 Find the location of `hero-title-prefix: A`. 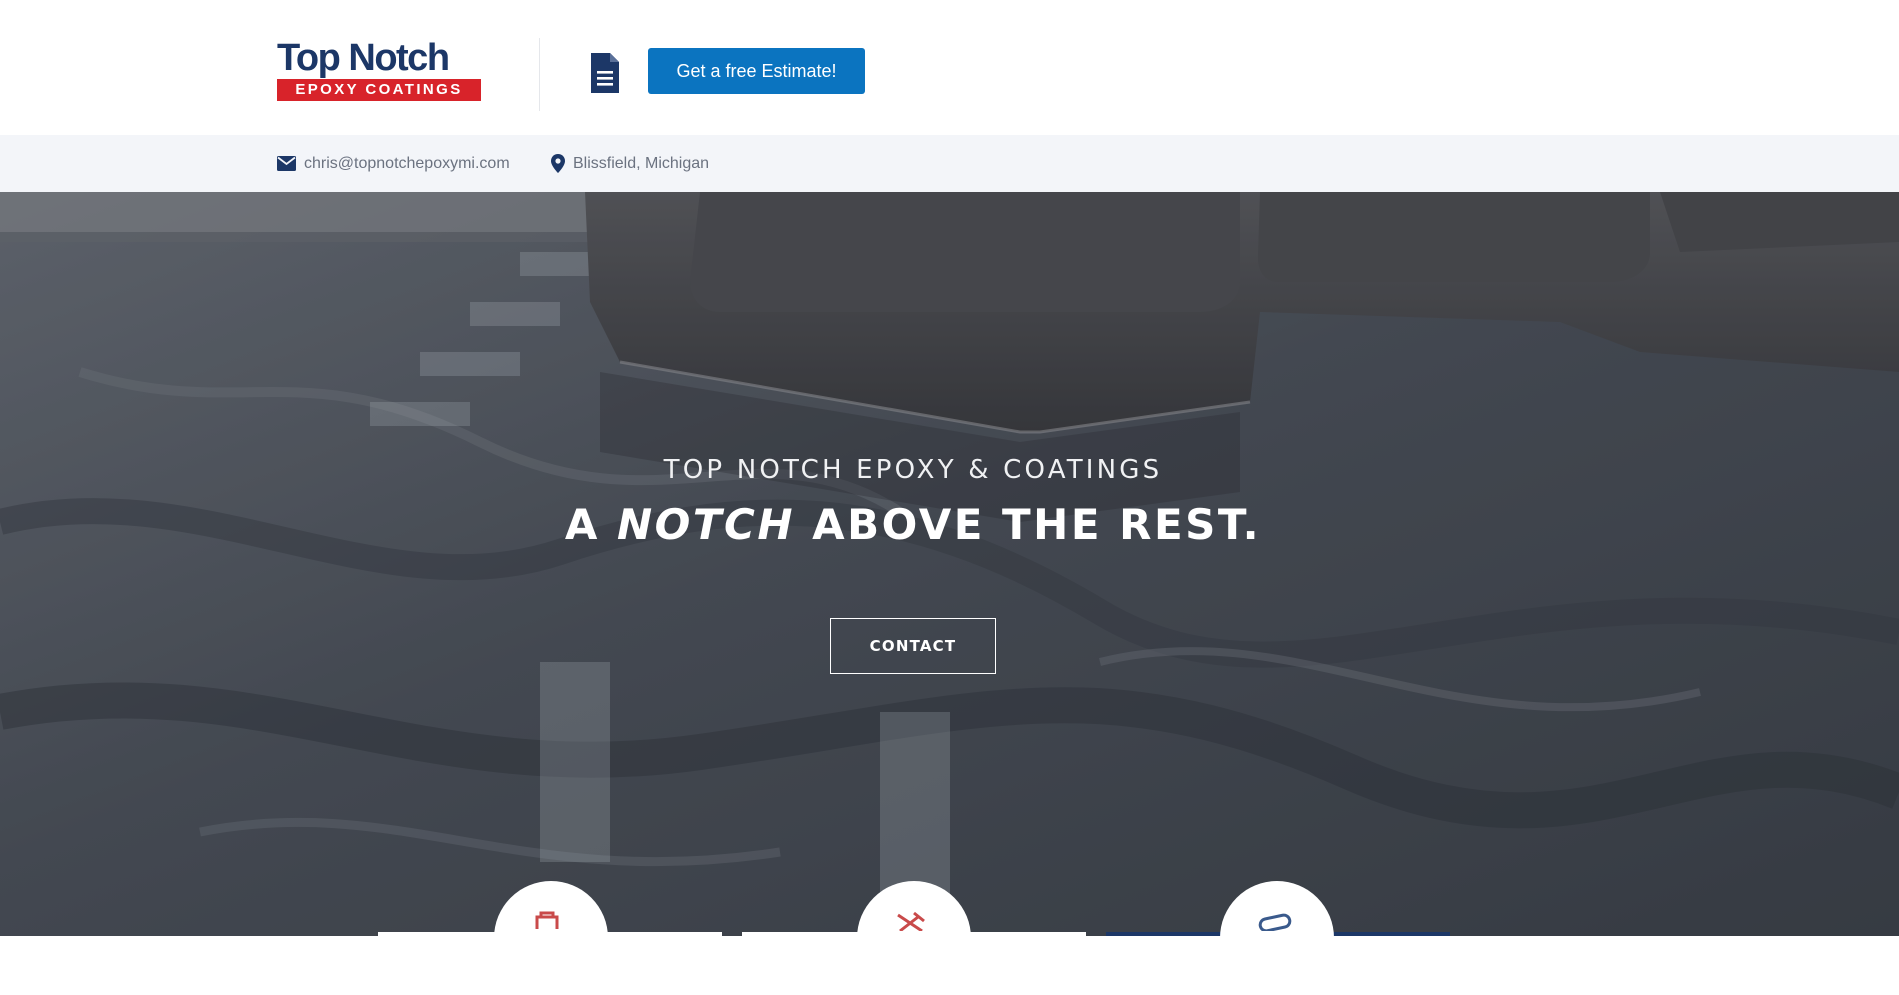

hero-title-prefix: A is located at coordinates (590, 524).